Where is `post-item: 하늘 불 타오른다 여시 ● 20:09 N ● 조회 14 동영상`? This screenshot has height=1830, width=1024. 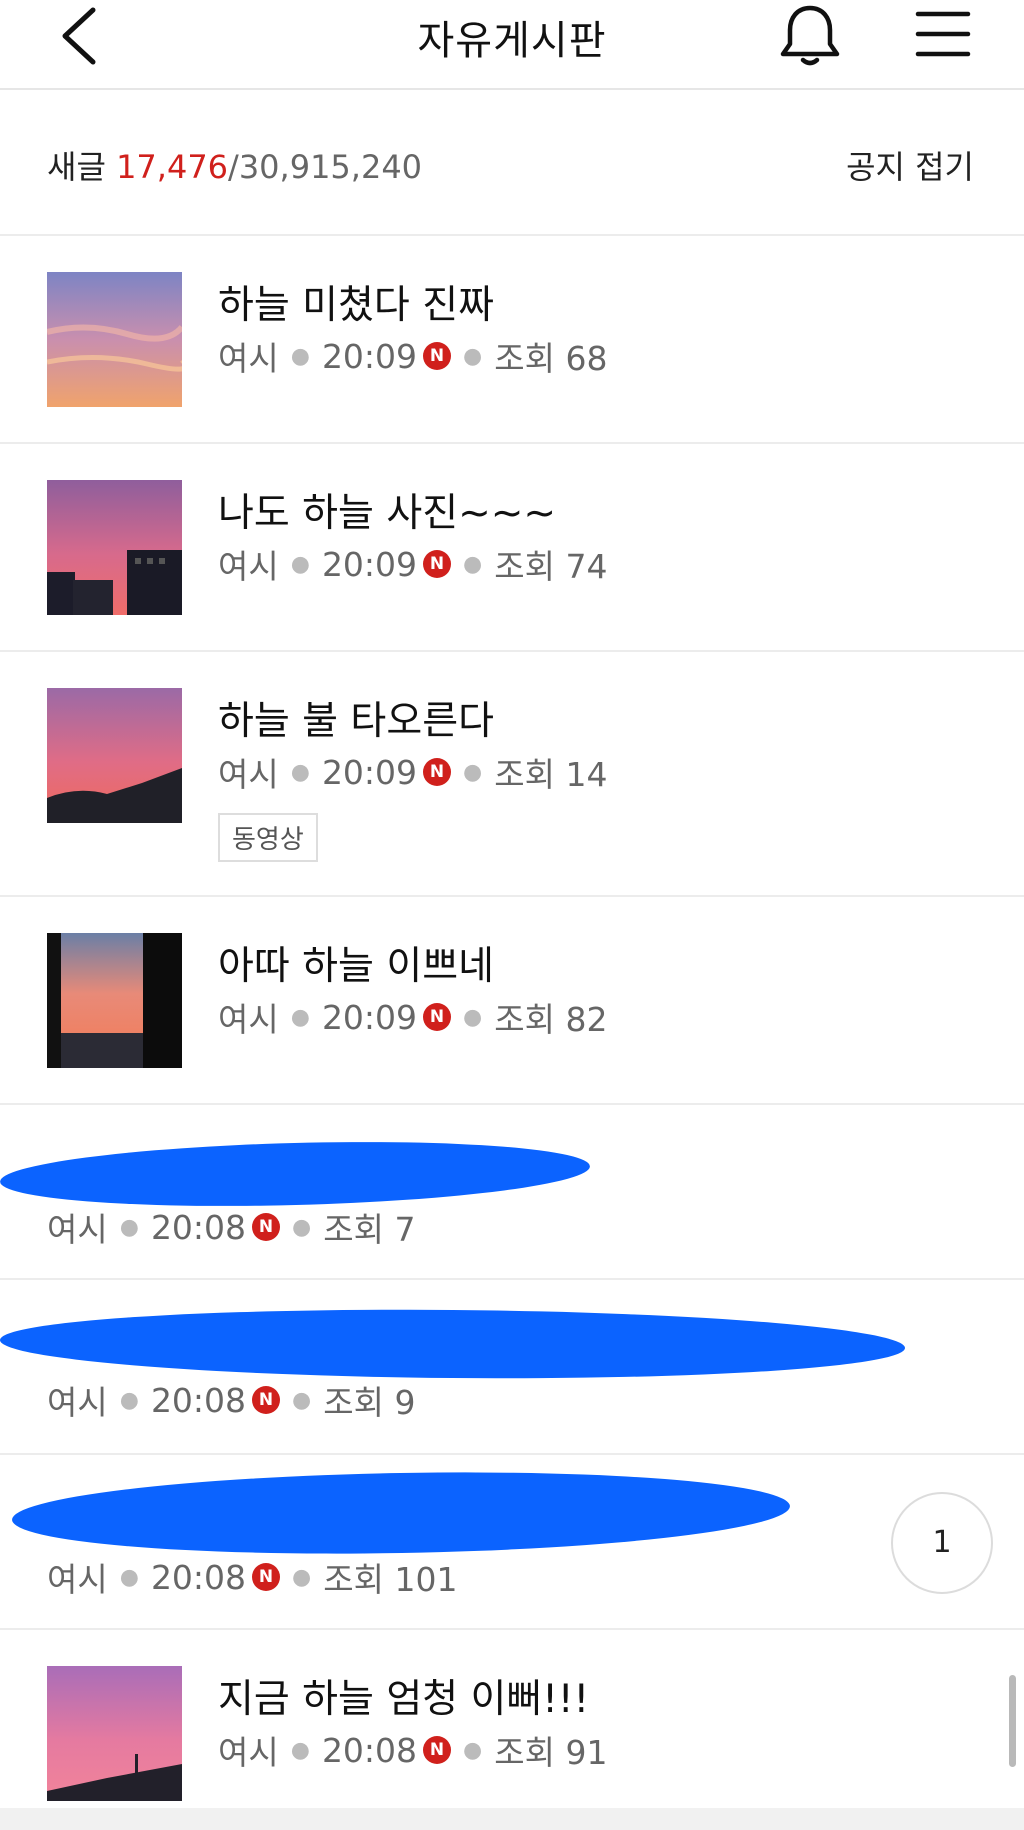
post-item: 하늘 불 타오른다 여시 ● 20:09 N ● 조회 14 동영상 is located at coordinates (512, 774).